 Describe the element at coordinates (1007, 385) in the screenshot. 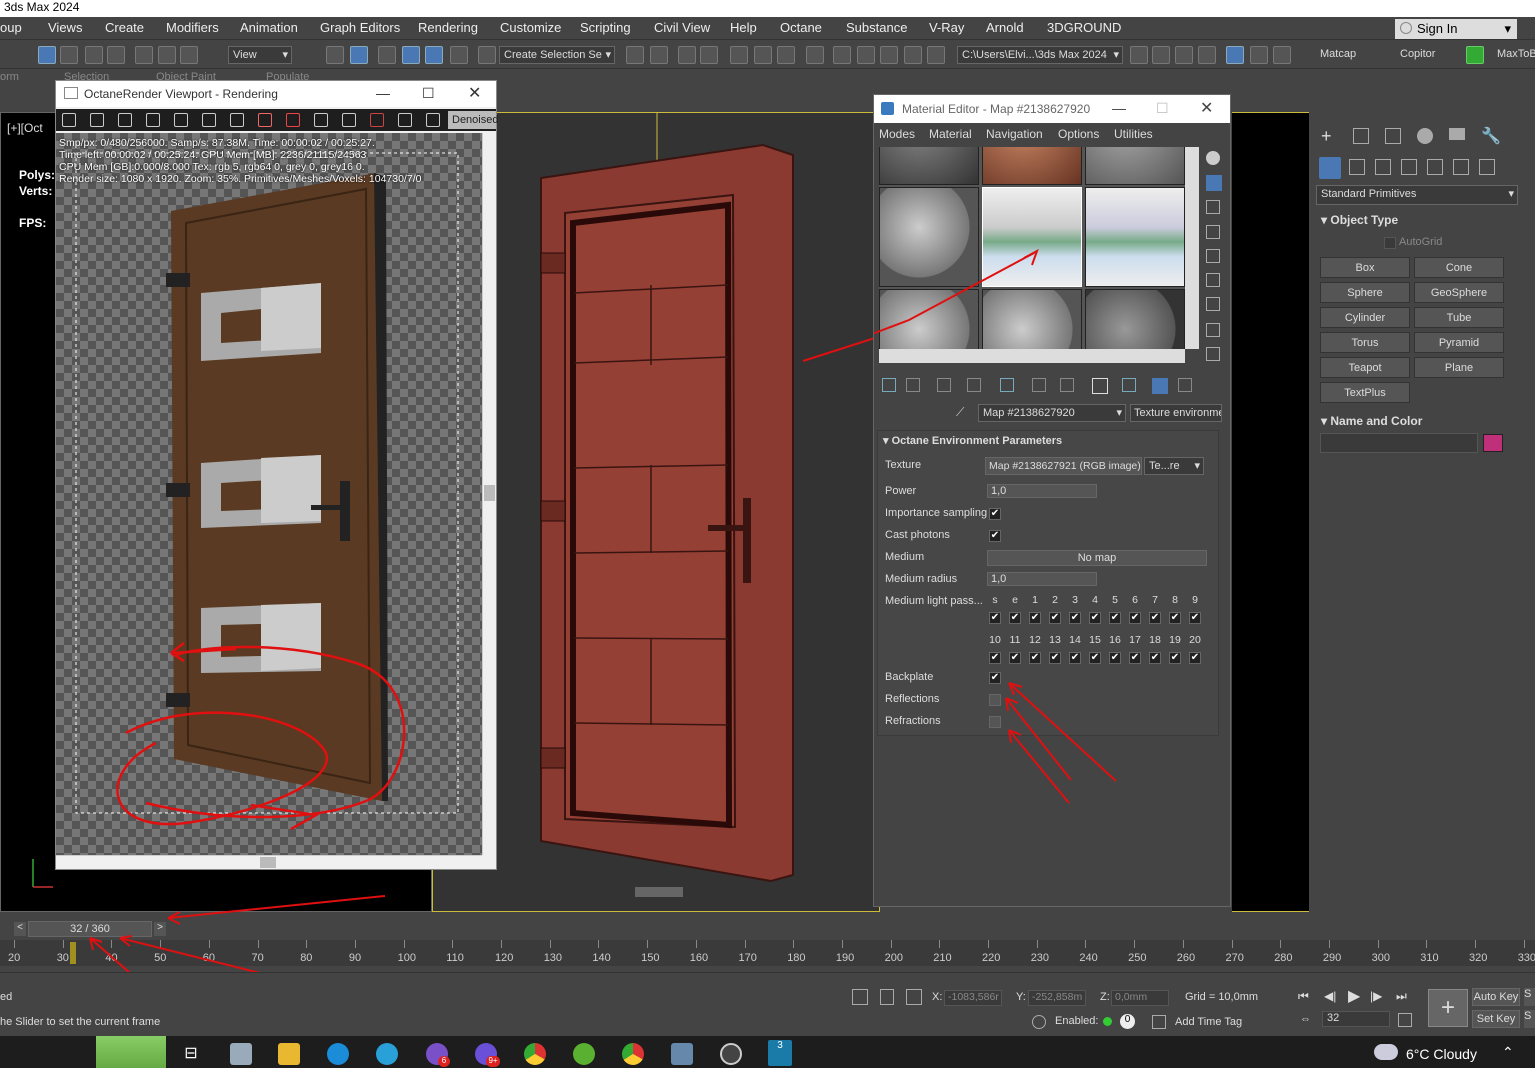

I see `make-copy-icon` at that location.